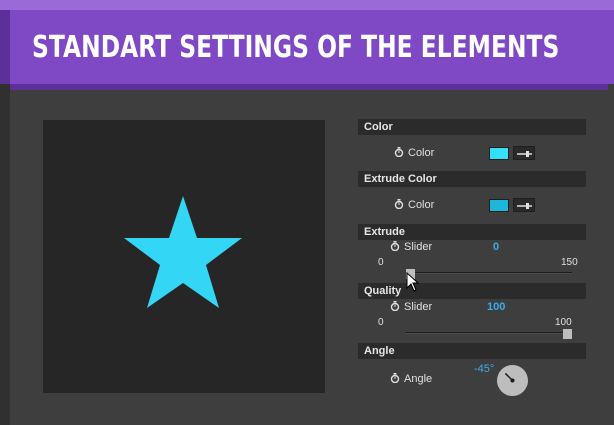 The image size is (614, 425). I want to click on angle-value: -45°, so click(484, 369).